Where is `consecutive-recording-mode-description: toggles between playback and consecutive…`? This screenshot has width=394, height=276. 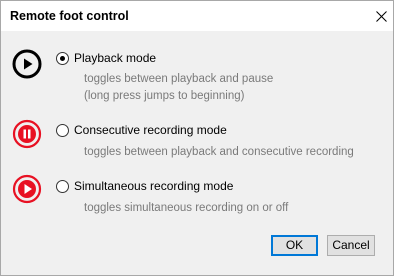
consecutive-recording-mode-description: toggles between playback and consecutive… is located at coordinates (219, 152).